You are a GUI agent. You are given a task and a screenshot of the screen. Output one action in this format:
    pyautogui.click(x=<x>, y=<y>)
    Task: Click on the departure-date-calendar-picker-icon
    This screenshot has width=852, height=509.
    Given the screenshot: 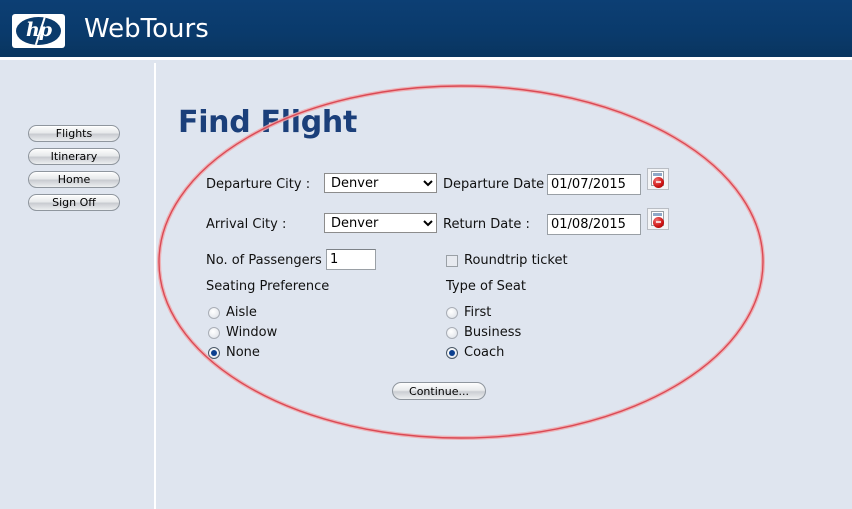 What is the action you would take?
    pyautogui.click(x=658, y=179)
    